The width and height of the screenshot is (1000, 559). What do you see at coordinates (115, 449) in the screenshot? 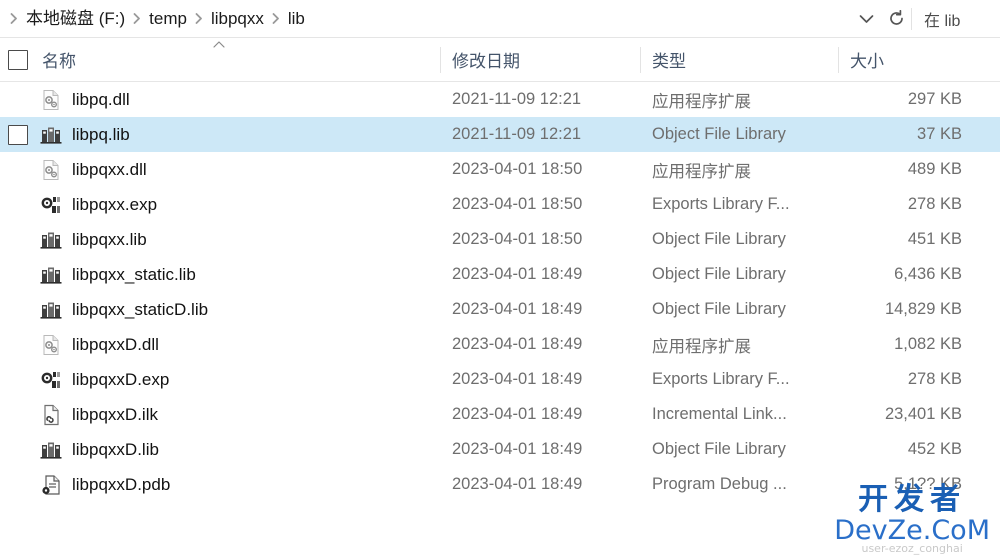
I see `file-name-label: libpqxxD.lib` at bounding box center [115, 449].